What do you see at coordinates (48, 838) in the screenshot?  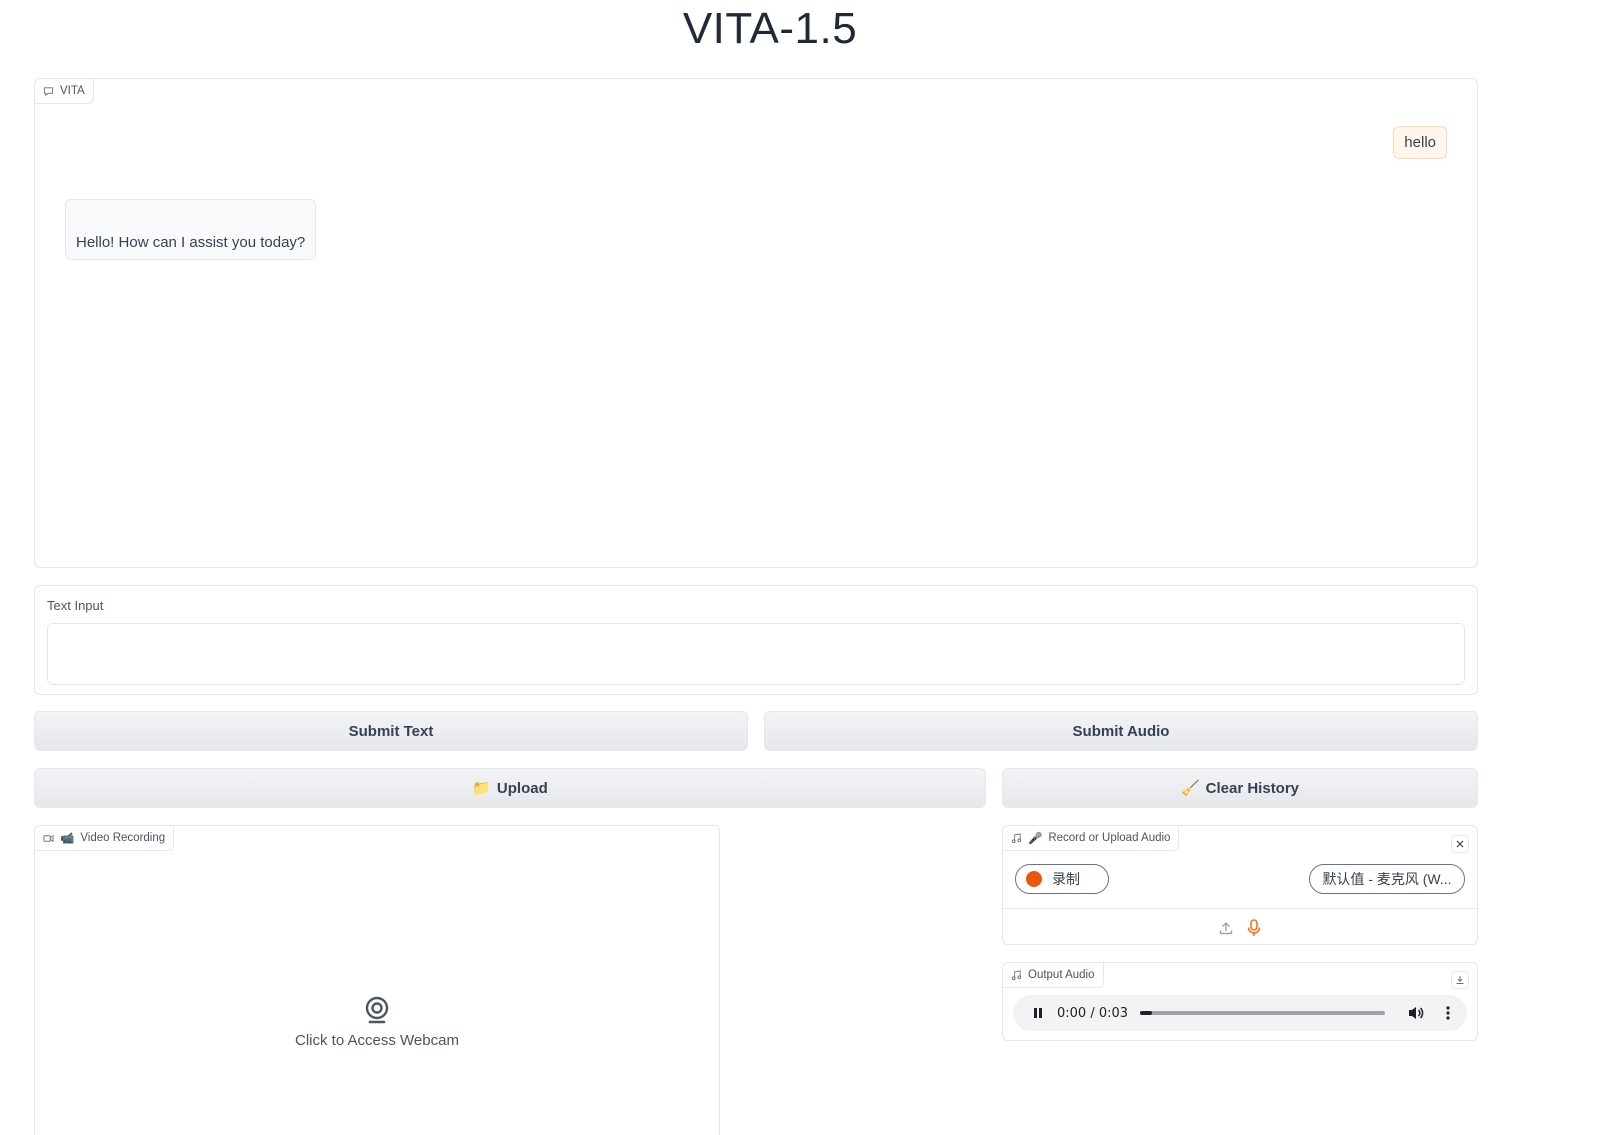 I see `video-camera-icon` at bounding box center [48, 838].